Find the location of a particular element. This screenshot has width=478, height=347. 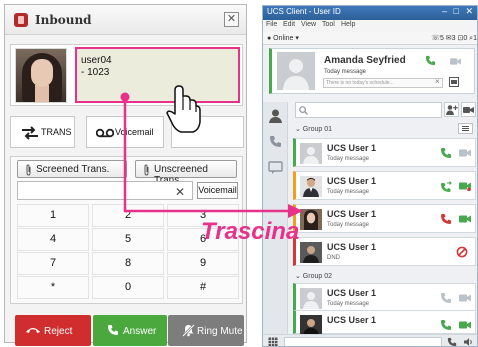

contact-message: Today message is located at coordinates (348, 304).